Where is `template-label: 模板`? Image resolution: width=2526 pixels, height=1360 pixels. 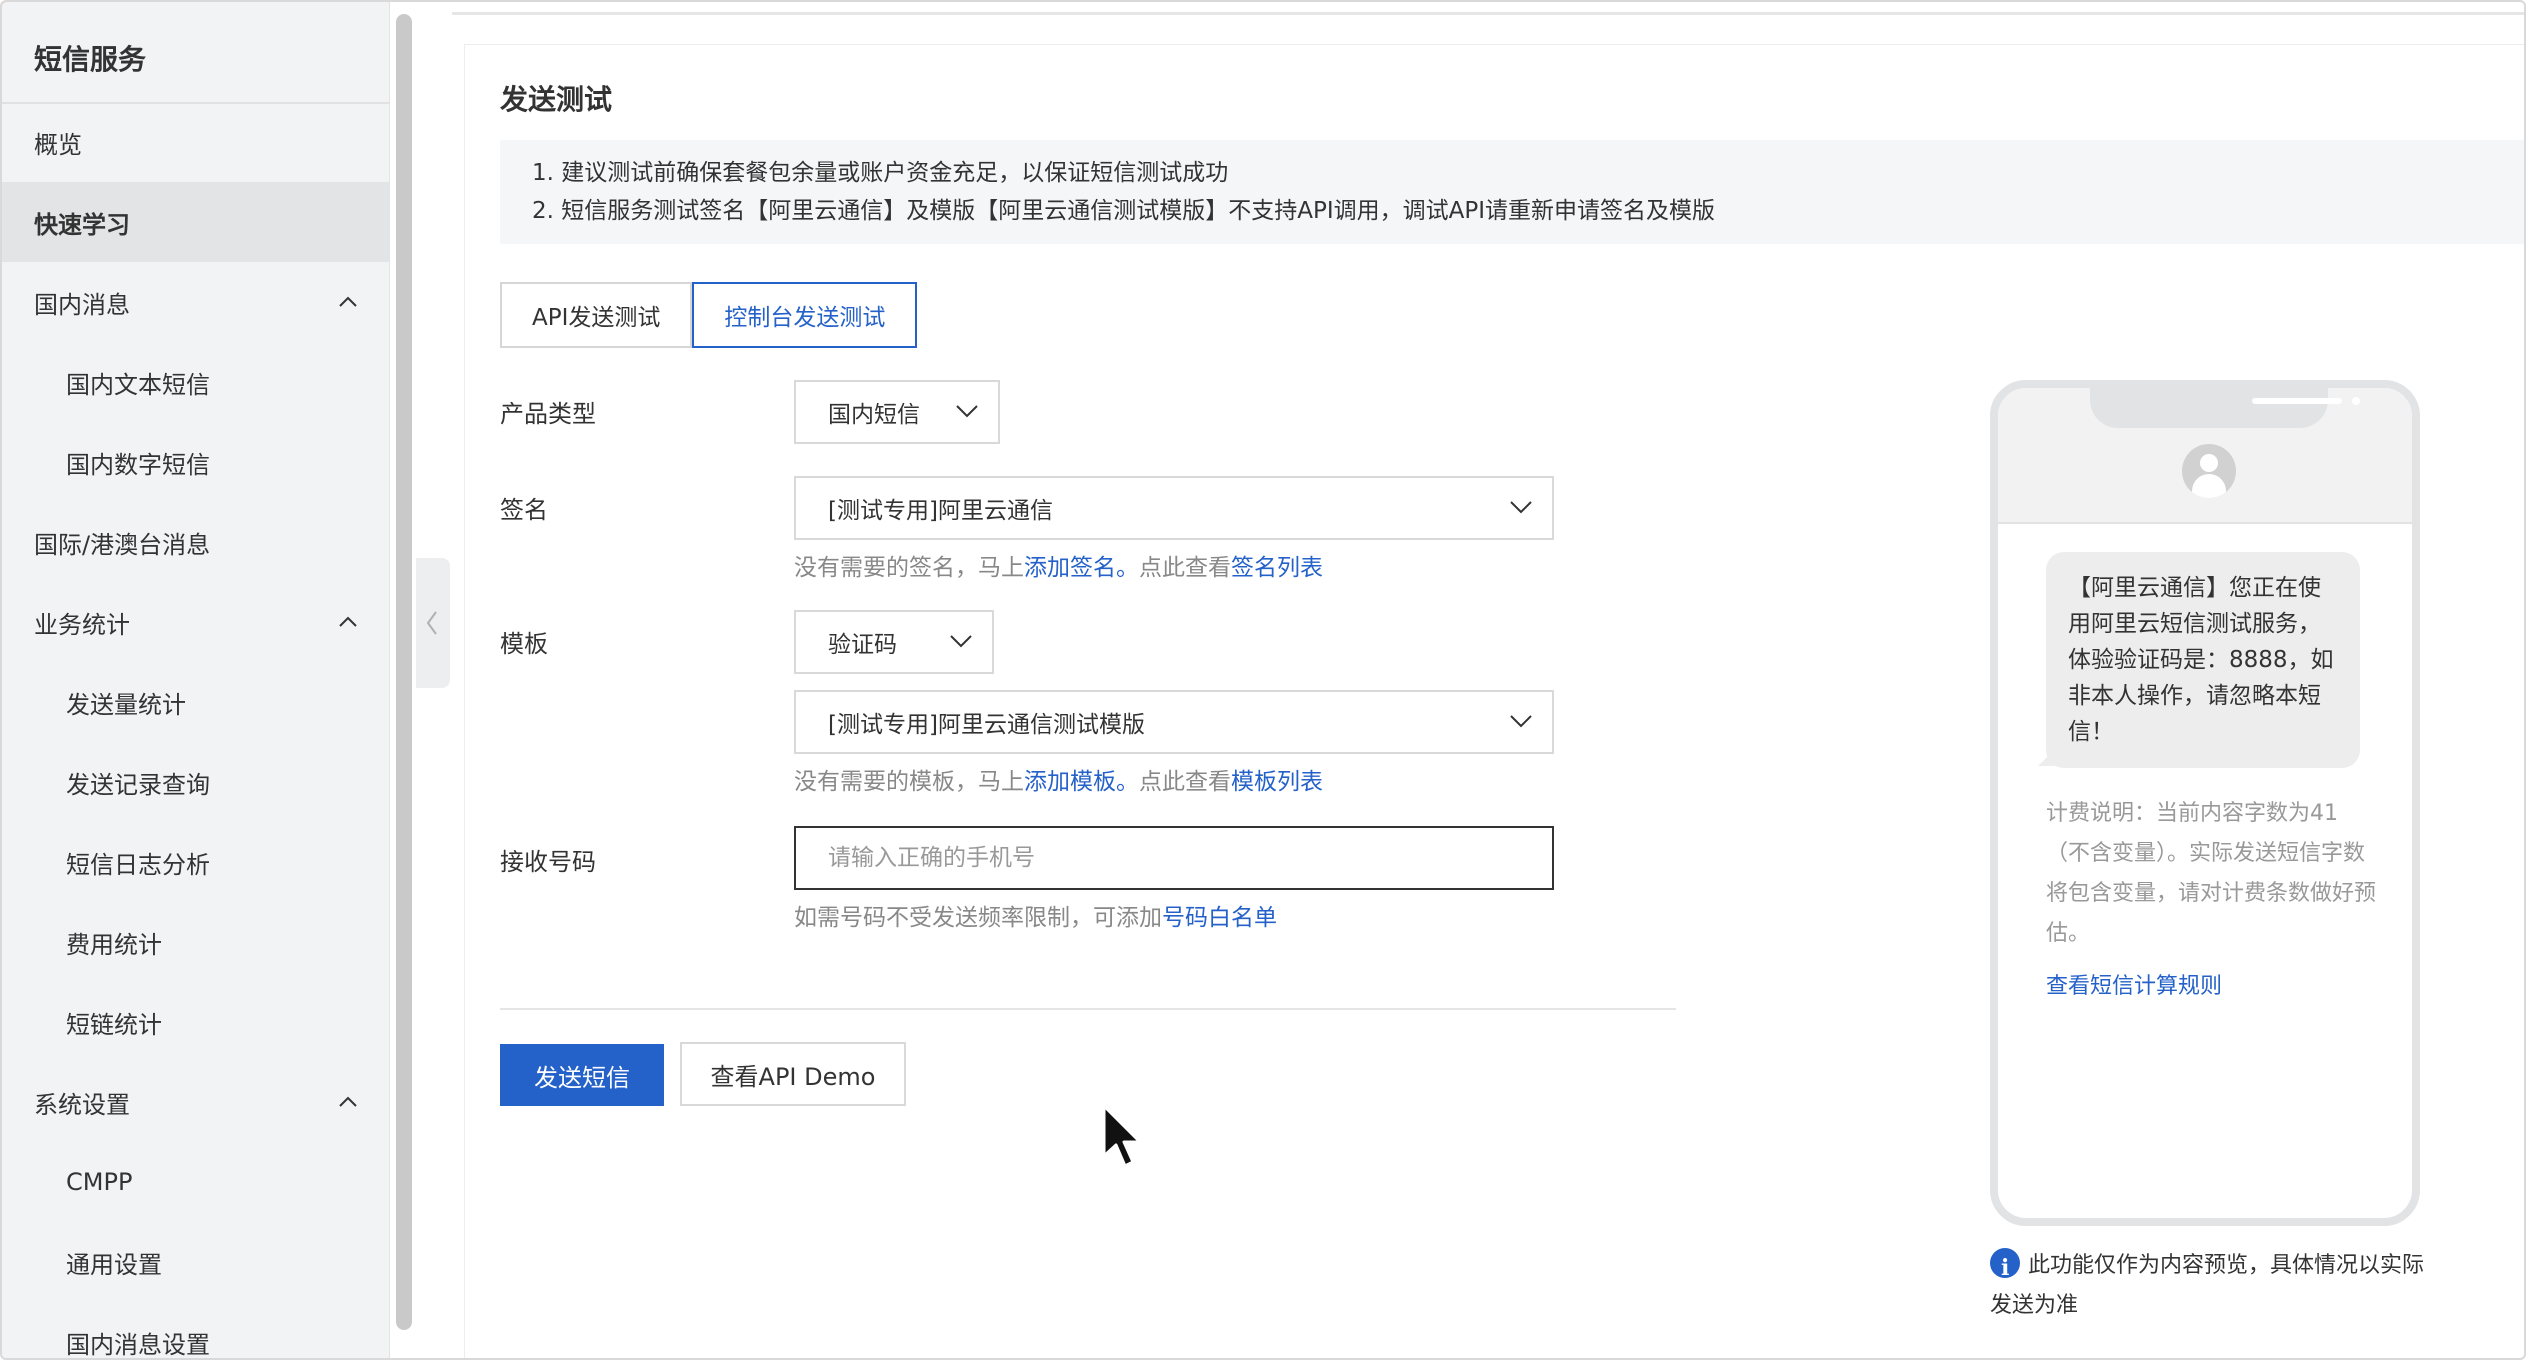
template-label: 模板 is located at coordinates (524, 644).